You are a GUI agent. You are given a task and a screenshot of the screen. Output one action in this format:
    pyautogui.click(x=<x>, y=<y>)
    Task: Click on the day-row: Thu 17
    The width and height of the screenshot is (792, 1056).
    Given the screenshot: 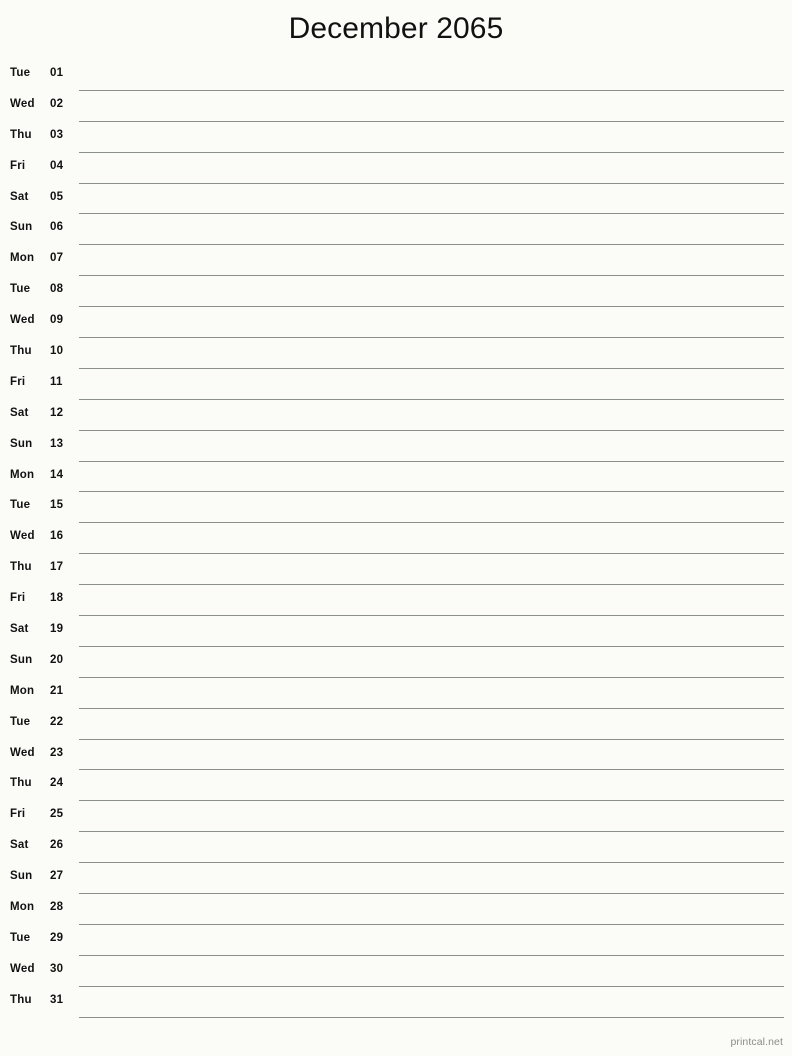 What is the action you would take?
    pyautogui.click(x=396, y=570)
    